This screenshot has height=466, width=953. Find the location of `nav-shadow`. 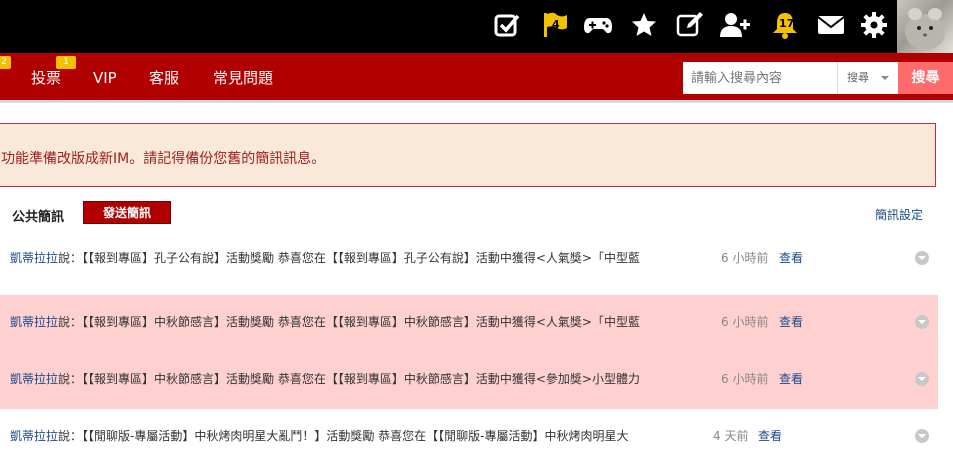

nav-shadow is located at coordinates (476, 101).